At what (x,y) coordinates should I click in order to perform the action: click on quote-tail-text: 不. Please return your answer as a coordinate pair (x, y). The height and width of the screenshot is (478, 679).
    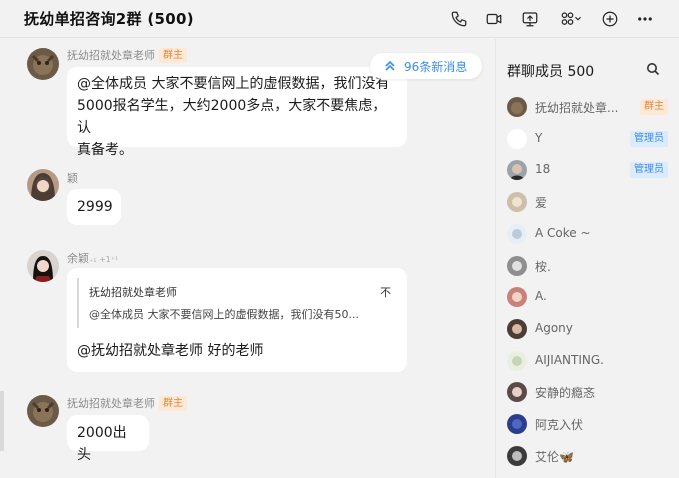
    Looking at the image, I should click on (385, 292).